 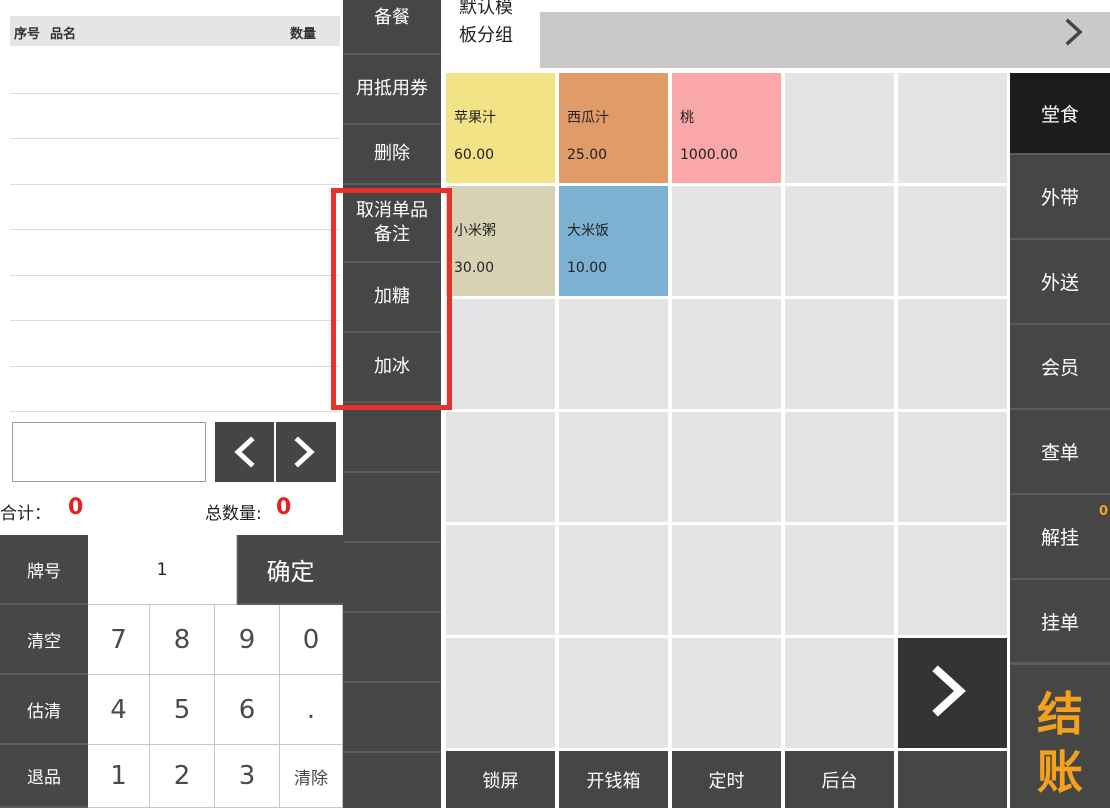 What do you see at coordinates (474, 268) in the screenshot?
I see `product-price: 30.00` at bounding box center [474, 268].